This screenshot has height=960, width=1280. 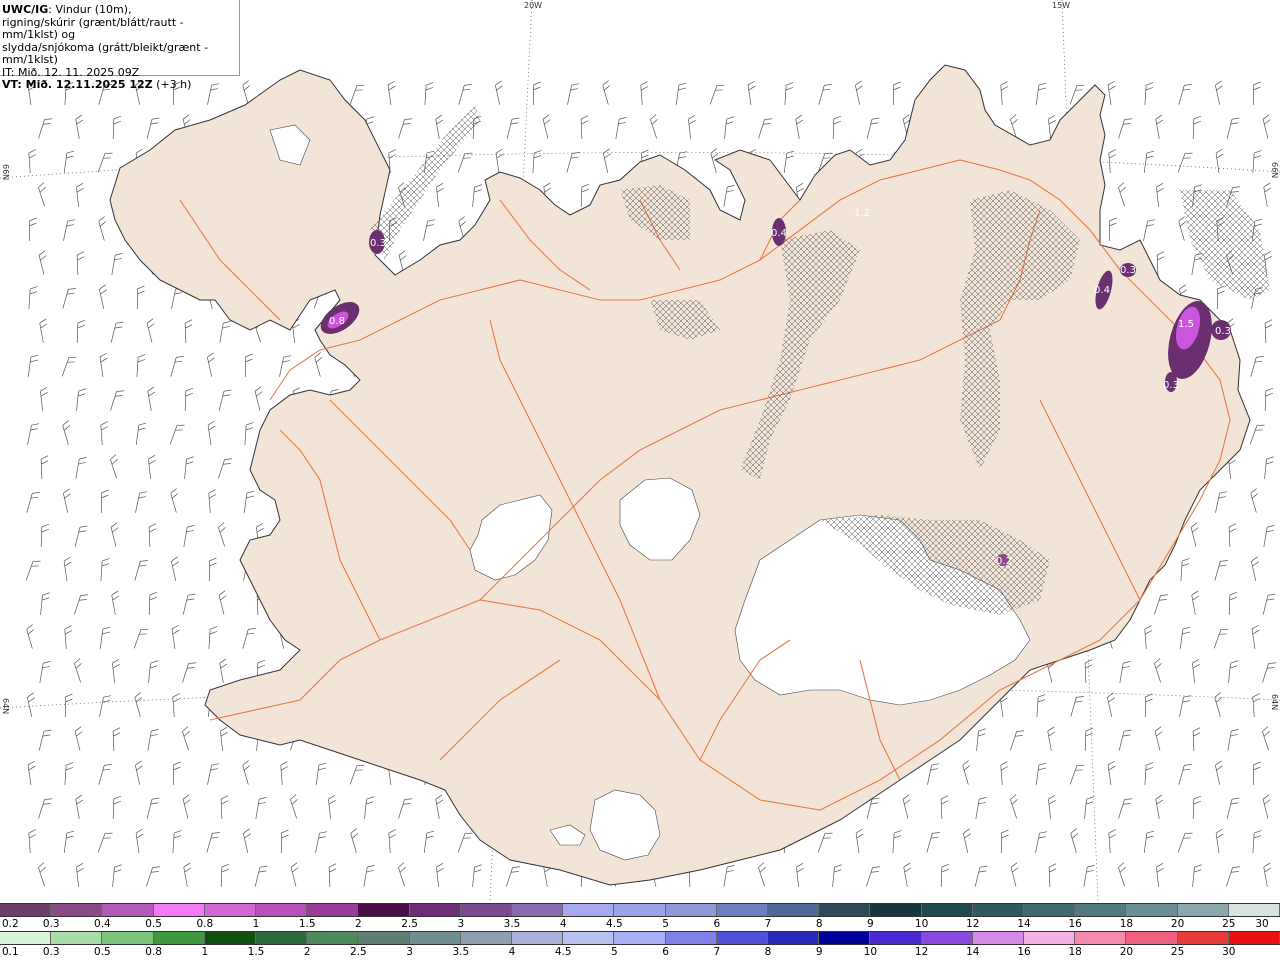 What do you see at coordinates (1075, 924) in the screenshot?
I see `legend-label: 16` at bounding box center [1075, 924].